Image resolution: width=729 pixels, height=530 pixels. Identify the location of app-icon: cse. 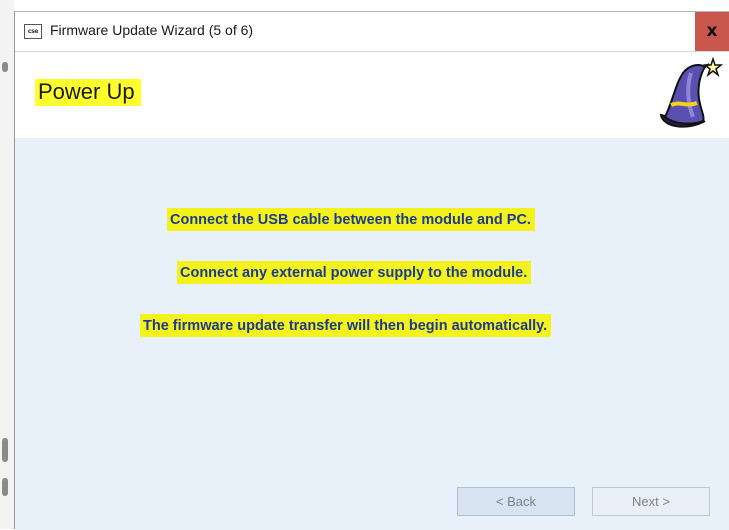
(33, 31).